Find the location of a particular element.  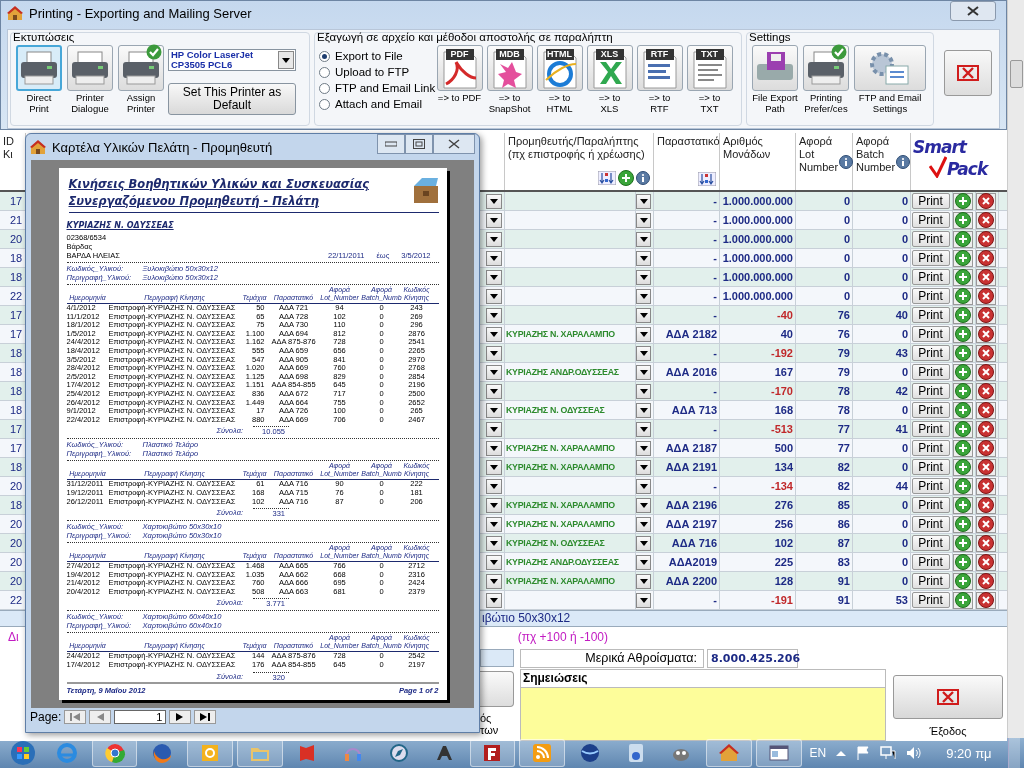

export-format-button: MDB is located at coordinates (509, 68).